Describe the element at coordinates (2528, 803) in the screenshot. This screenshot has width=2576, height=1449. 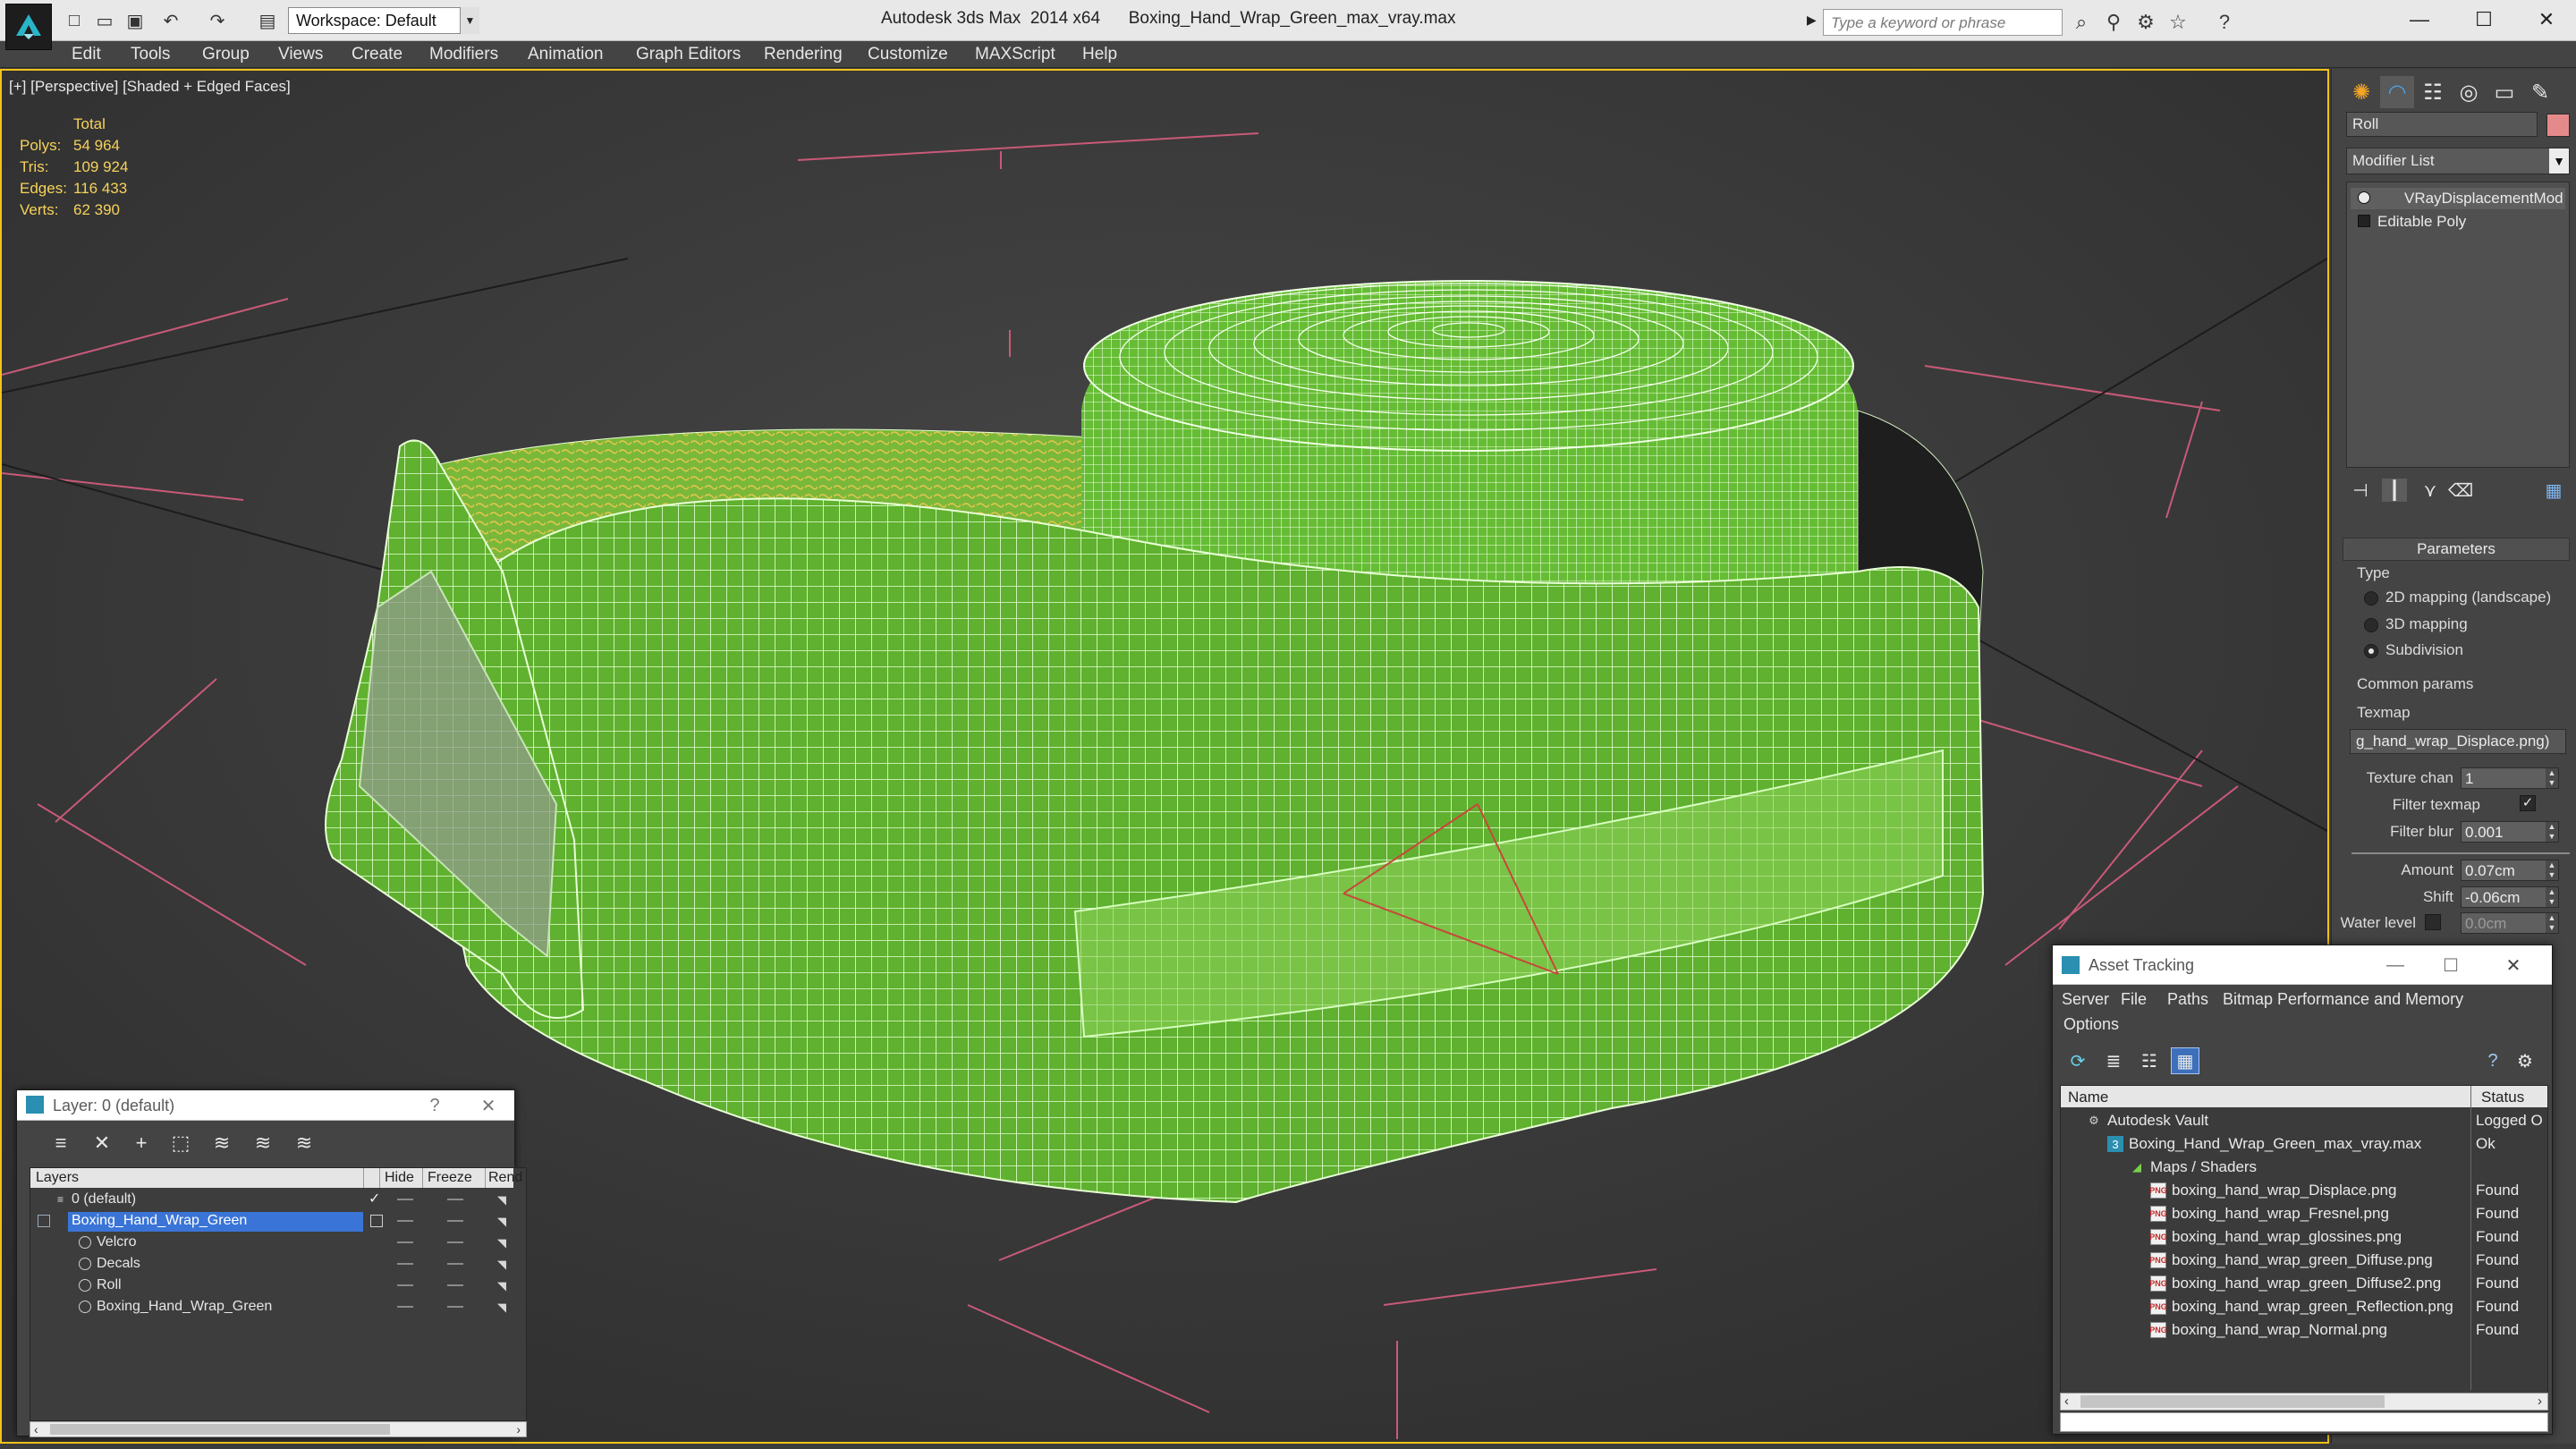
I see `filter-texmap-checkbox: ✓` at that location.